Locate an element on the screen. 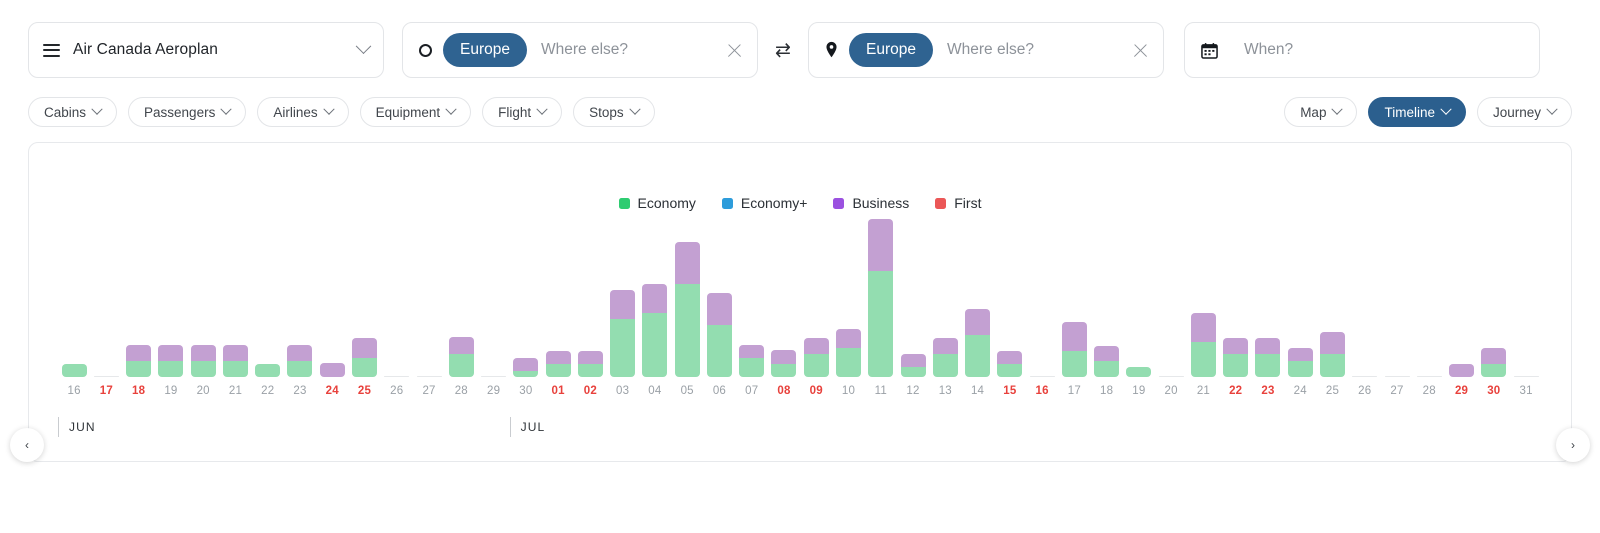 Image resolution: width=1600 pixels, height=533 pixels. timeline-day-column: 19 is located at coordinates (1139, 307).